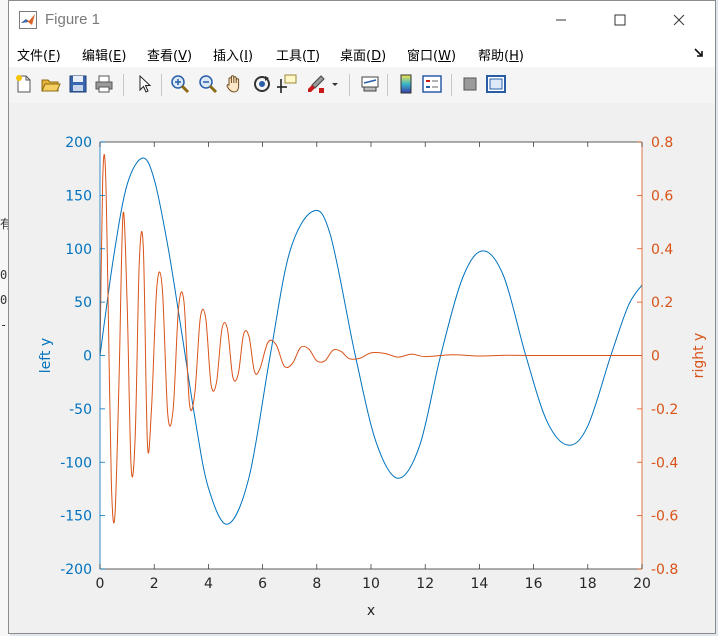 The image size is (718, 636). I want to click on link-plot-icon, so click(370, 84).